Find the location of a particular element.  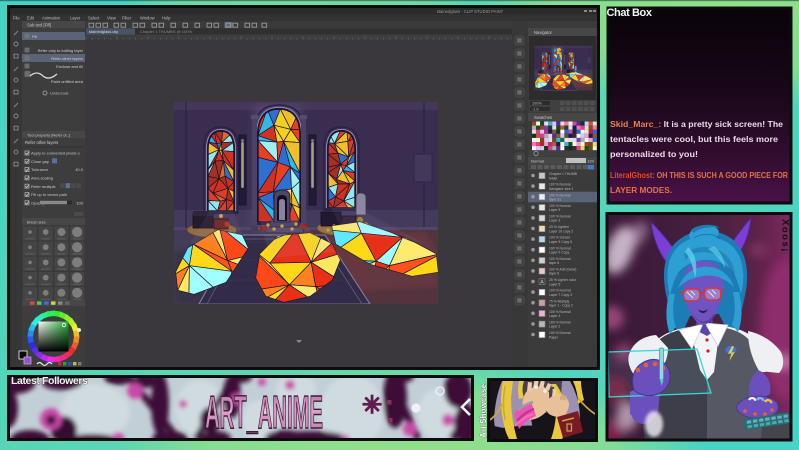

svg-text: layer 31 is located at coordinates (555, 200).